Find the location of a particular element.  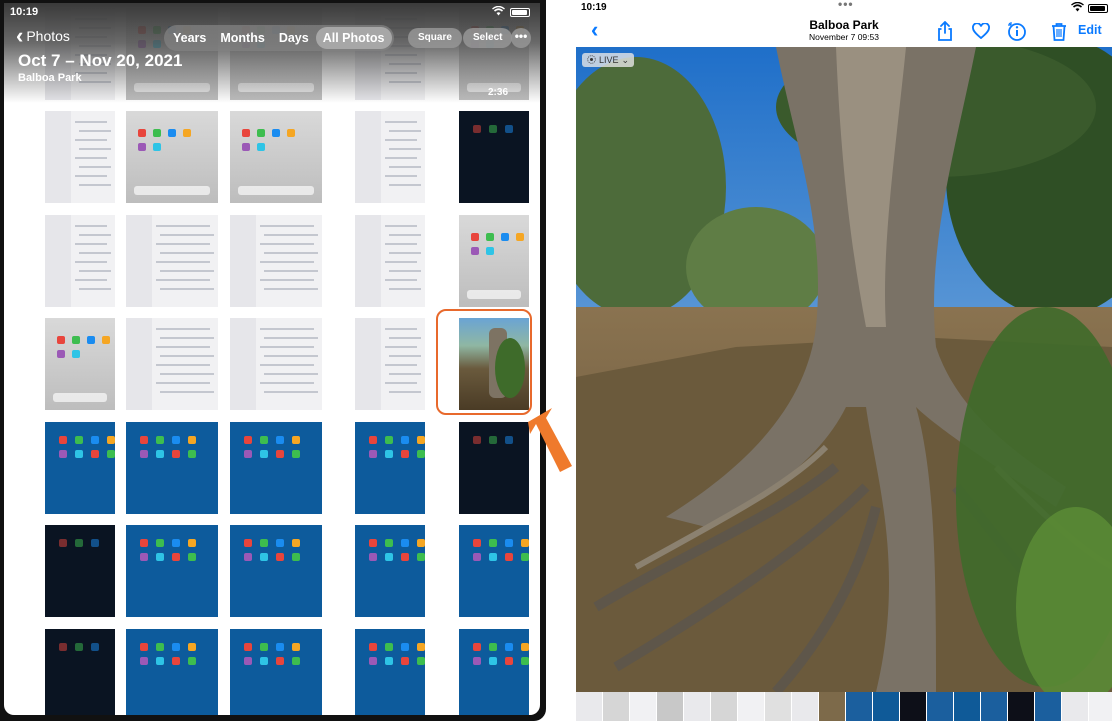

chevron-down-icon: ⌄ is located at coordinates (625, 59).